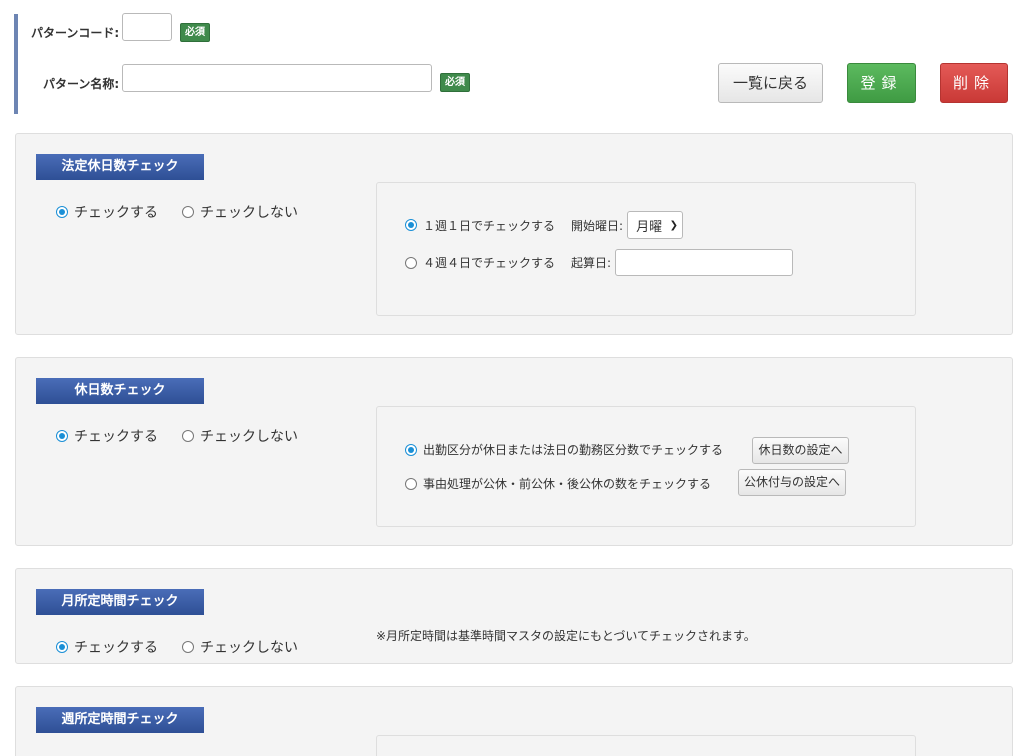 This screenshot has width=1034, height=756. What do you see at coordinates (646, 745) in the screenshot?
I see `weekly-hours-options-panel` at bounding box center [646, 745].